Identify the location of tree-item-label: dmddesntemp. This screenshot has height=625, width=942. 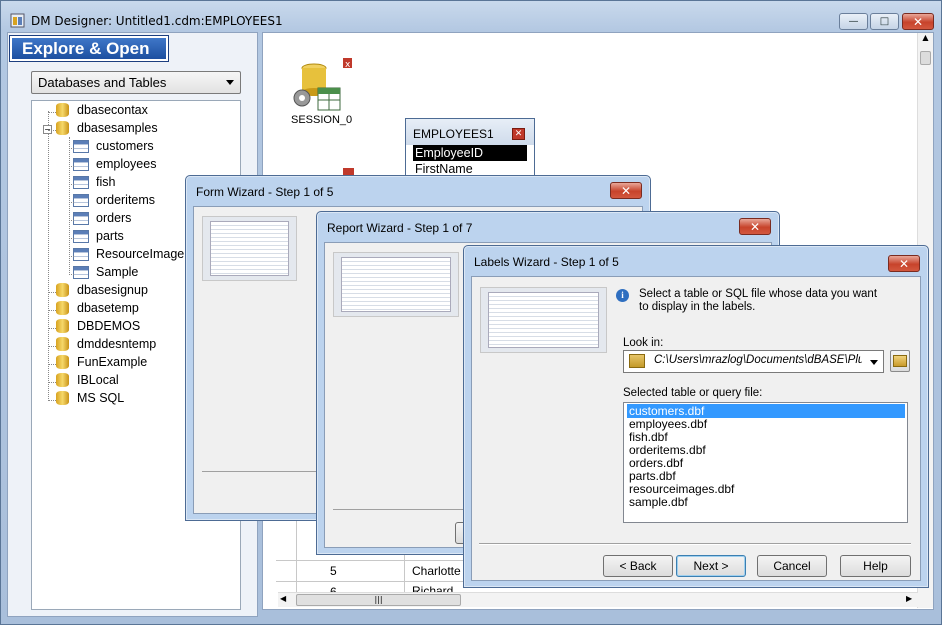
(117, 344).